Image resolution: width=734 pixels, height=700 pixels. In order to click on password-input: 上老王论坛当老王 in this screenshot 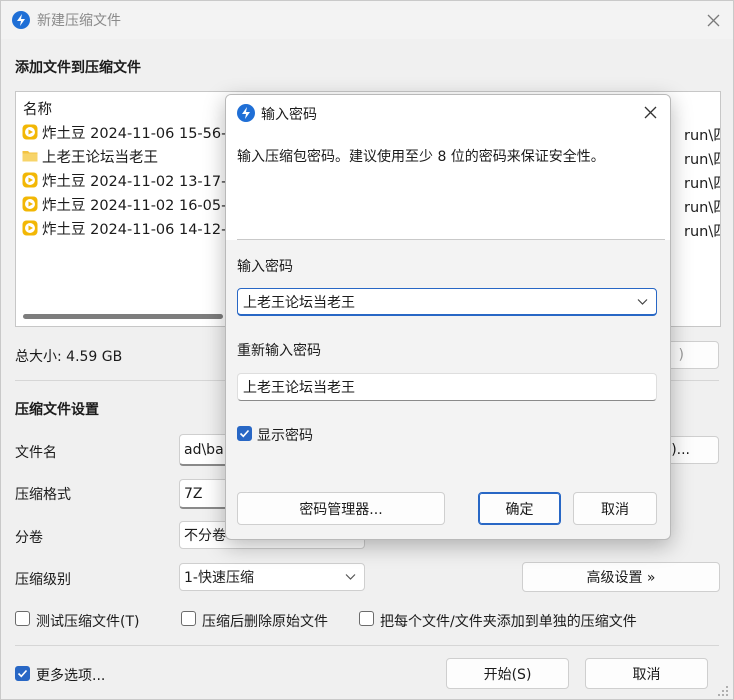, I will do `click(447, 302)`.